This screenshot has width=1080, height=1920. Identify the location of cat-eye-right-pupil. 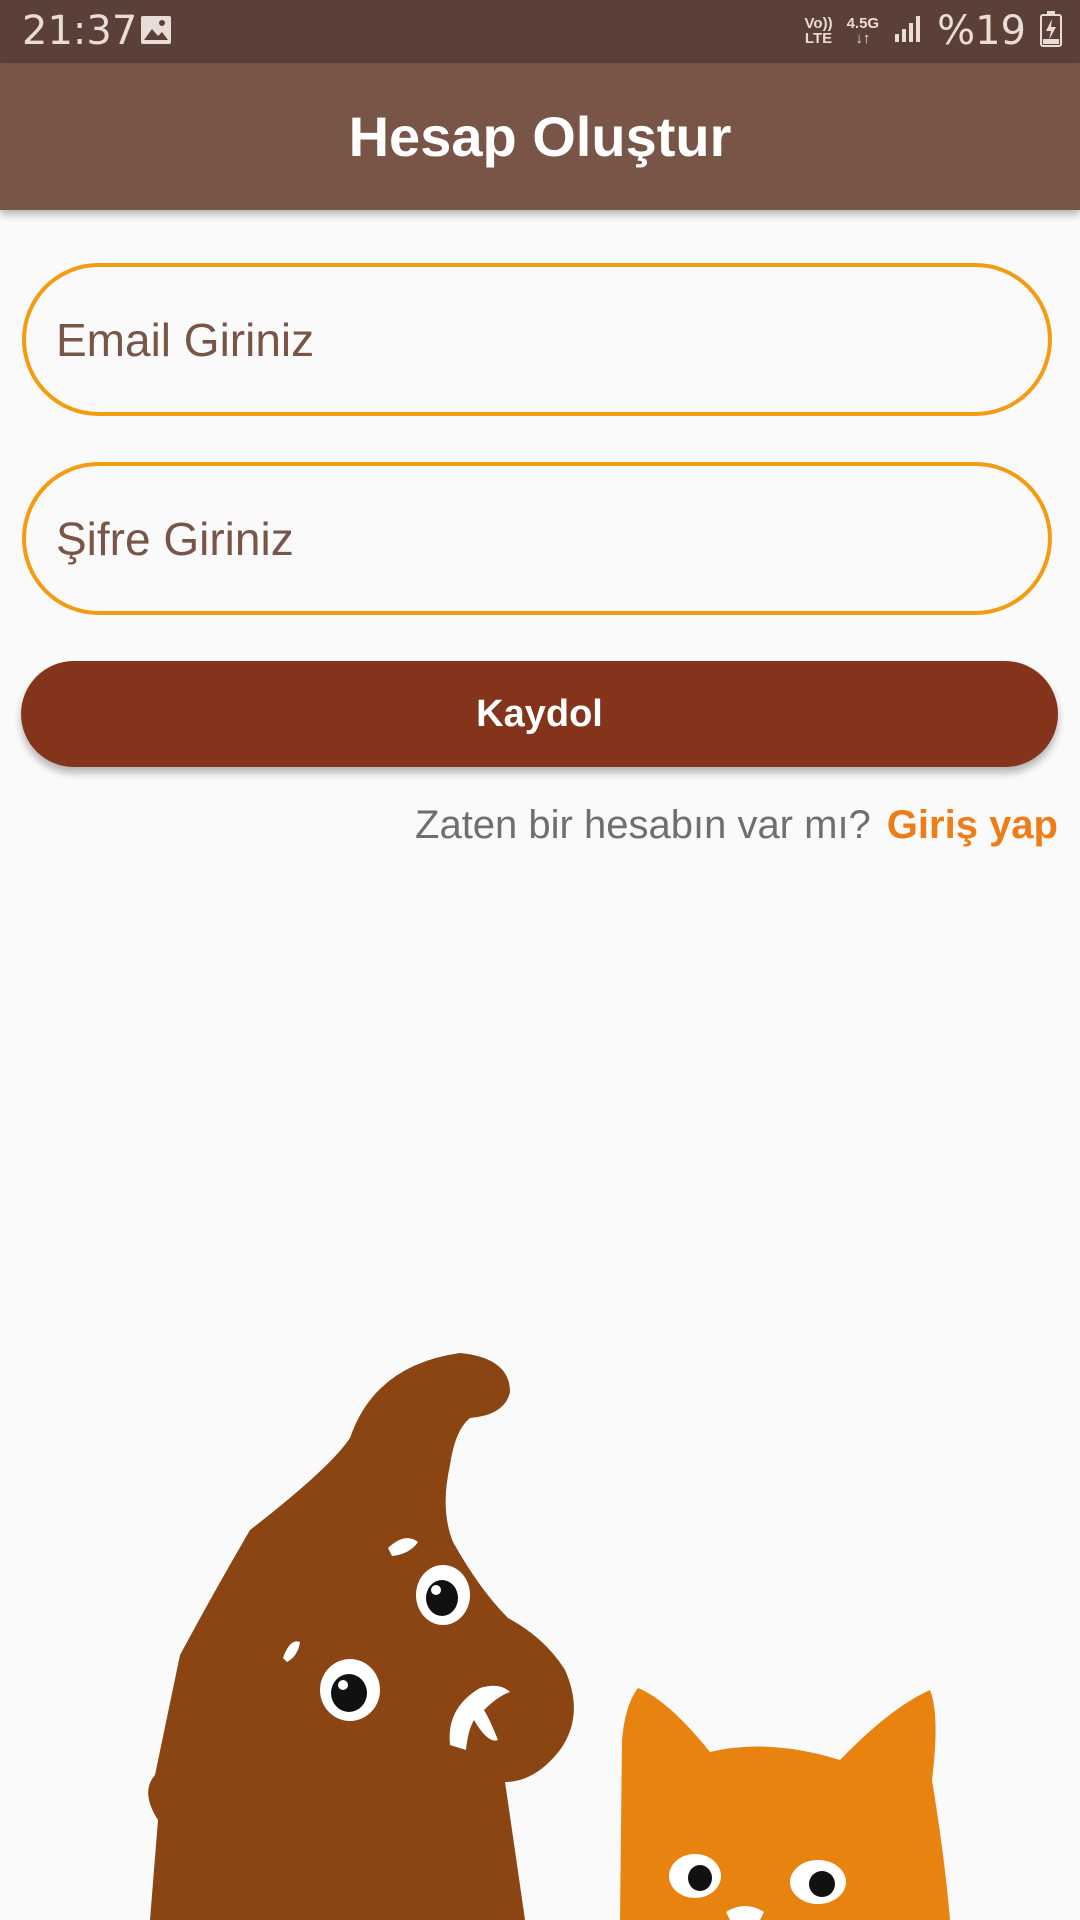
(822, 1884).